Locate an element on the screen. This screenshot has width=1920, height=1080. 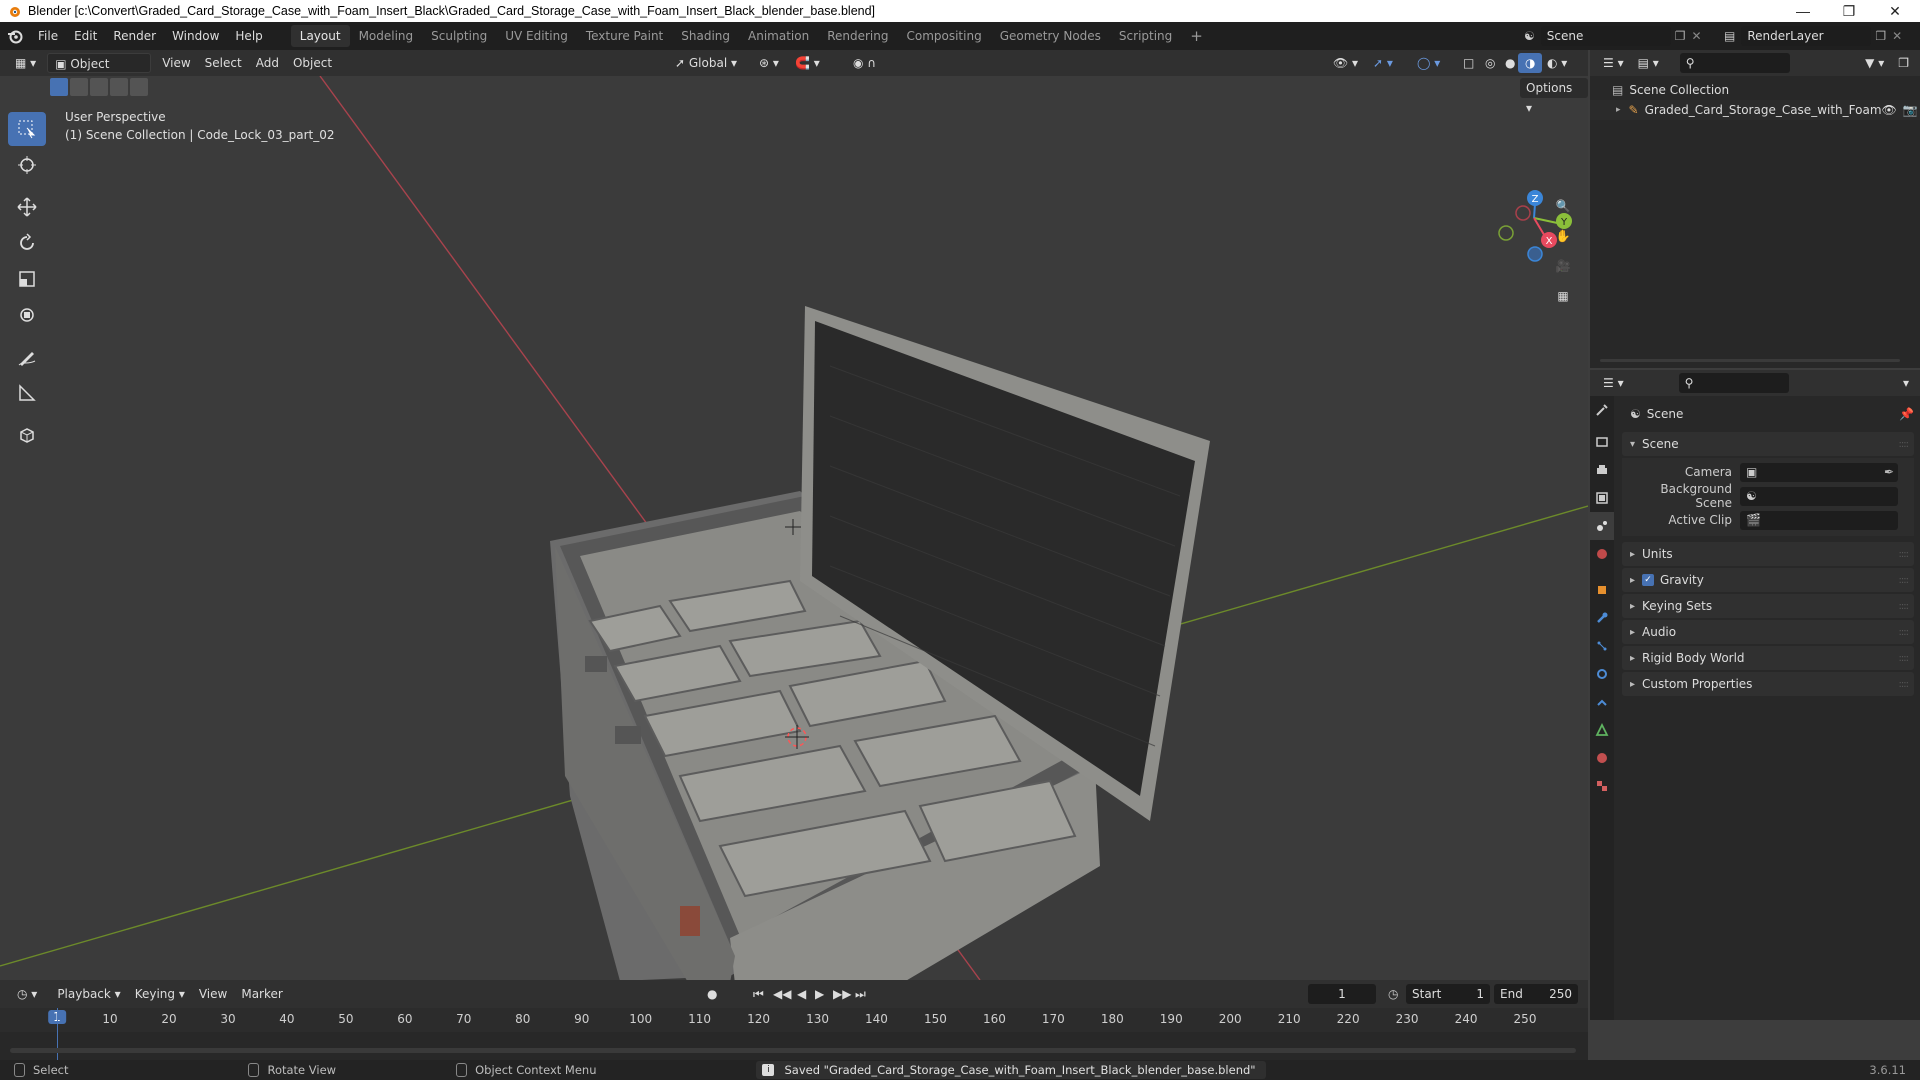
rotate-tool is located at coordinates (27, 243).